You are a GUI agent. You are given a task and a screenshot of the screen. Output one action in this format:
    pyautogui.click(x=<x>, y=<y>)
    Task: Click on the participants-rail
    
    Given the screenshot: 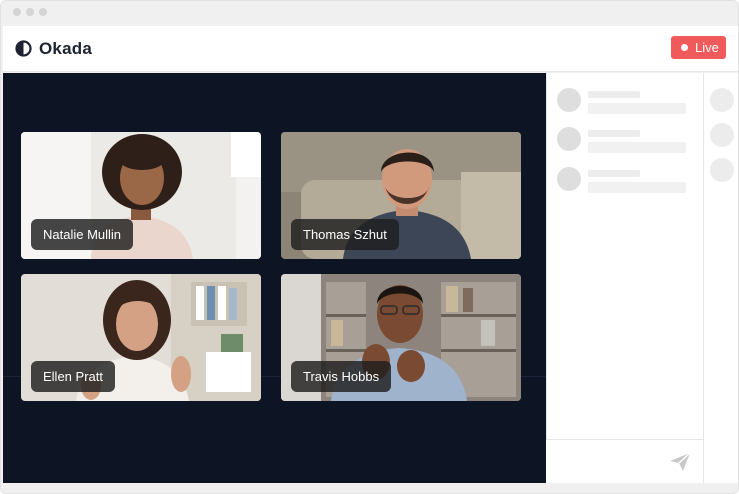 What is the action you would take?
    pyautogui.click(x=720, y=278)
    